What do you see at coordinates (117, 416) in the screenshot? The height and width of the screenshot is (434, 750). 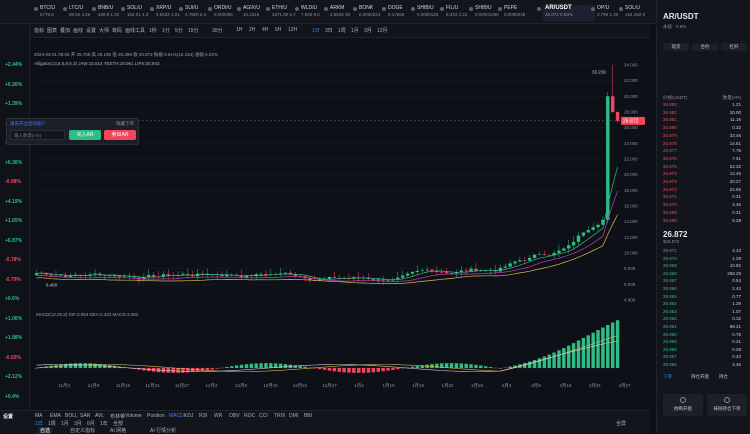 I see `indicator-tab: 布林带` at bounding box center [117, 416].